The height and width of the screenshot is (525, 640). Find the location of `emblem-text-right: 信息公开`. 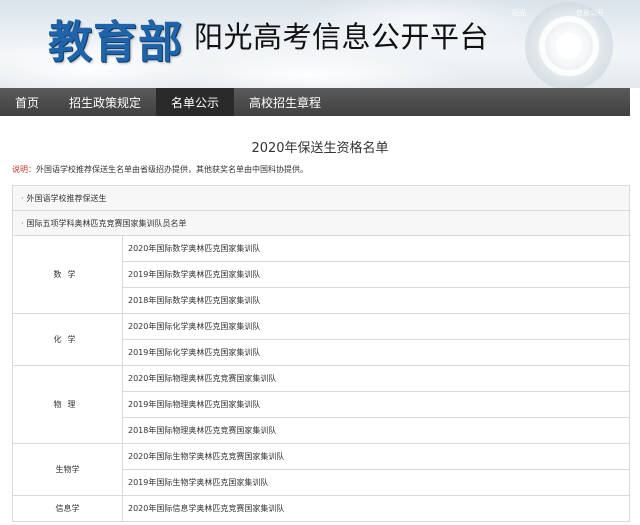

emblem-text-right: 信息公开 is located at coordinates (590, 13).